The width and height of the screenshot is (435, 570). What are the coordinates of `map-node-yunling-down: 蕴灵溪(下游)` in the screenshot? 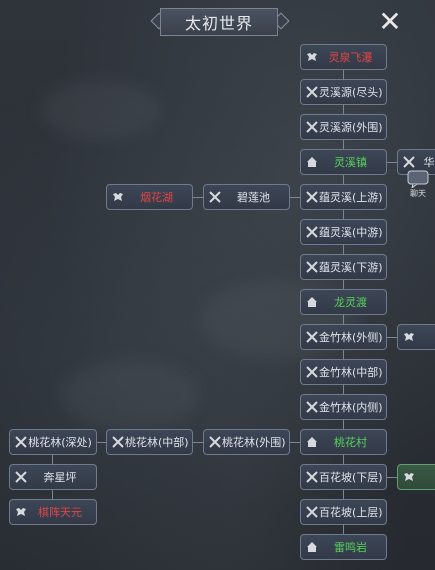 It's located at (343, 267).